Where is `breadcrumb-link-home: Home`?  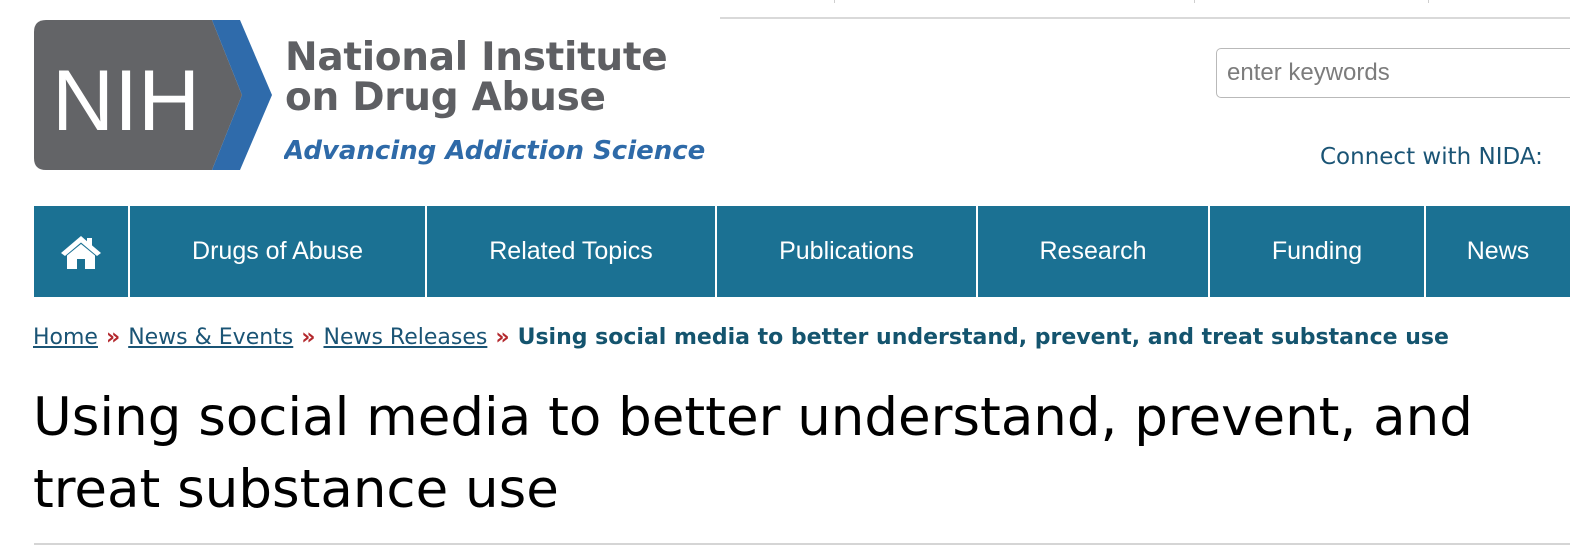 breadcrumb-link-home: Home is located at coordinates (65, 337).